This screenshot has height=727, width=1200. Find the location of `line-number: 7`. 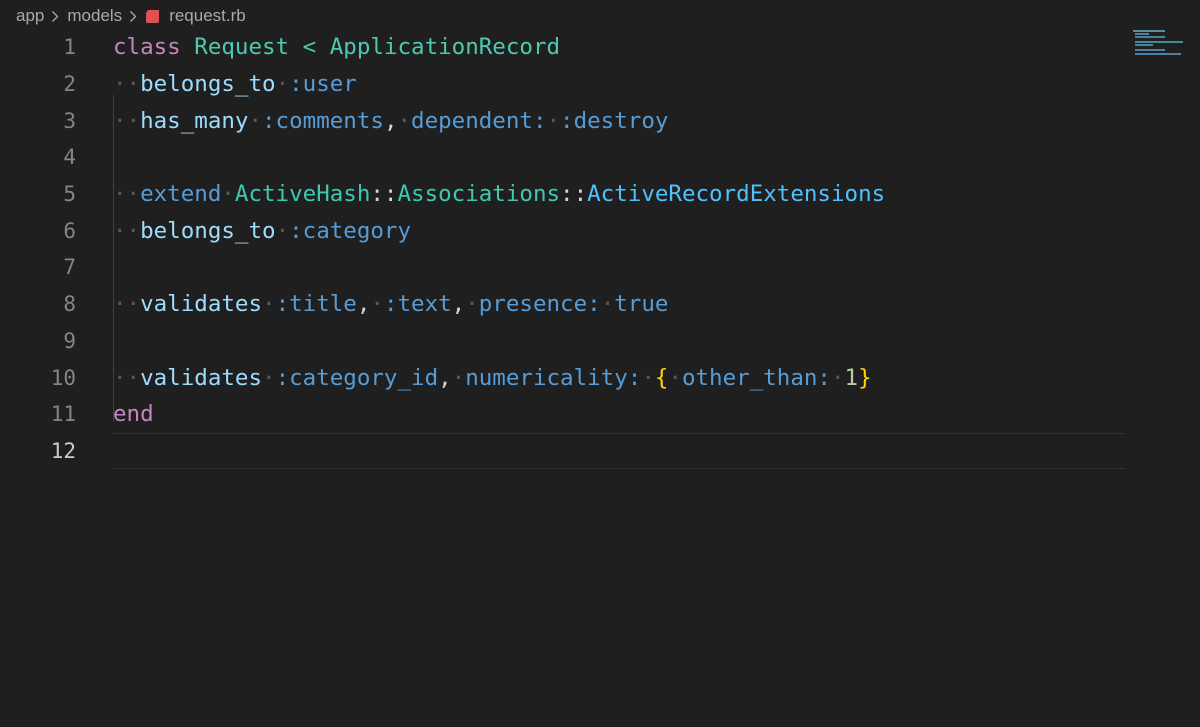

line-number: 7 is located at coordinates (69, 267).